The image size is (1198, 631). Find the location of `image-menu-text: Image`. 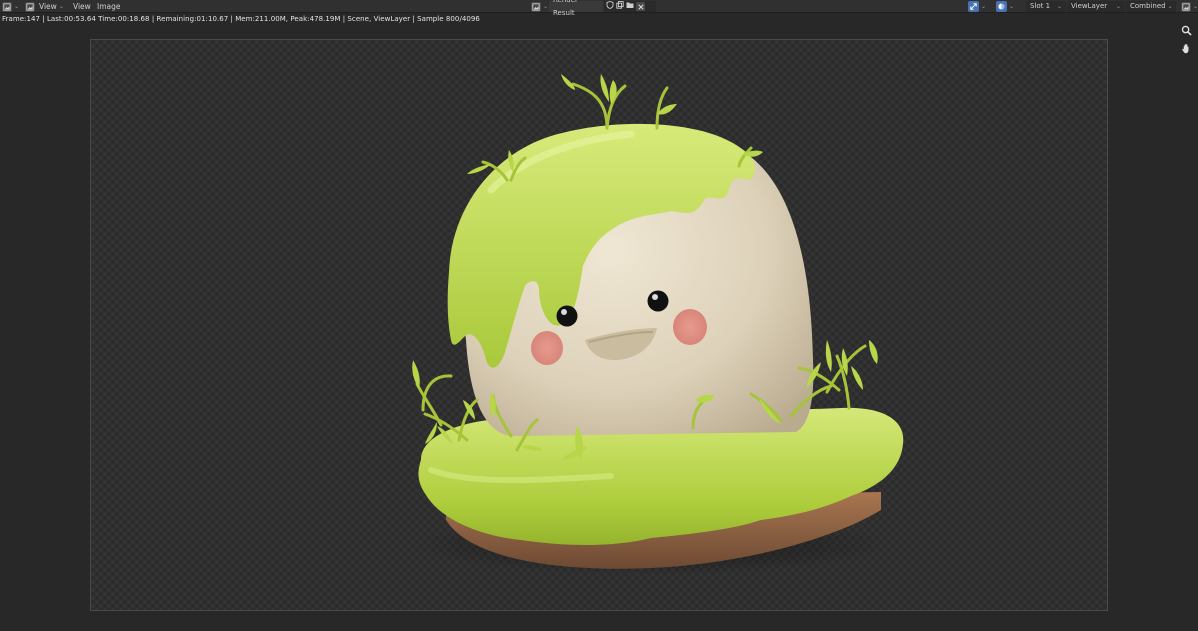

image-menu-text: Image is located at coordinates (109, 6).